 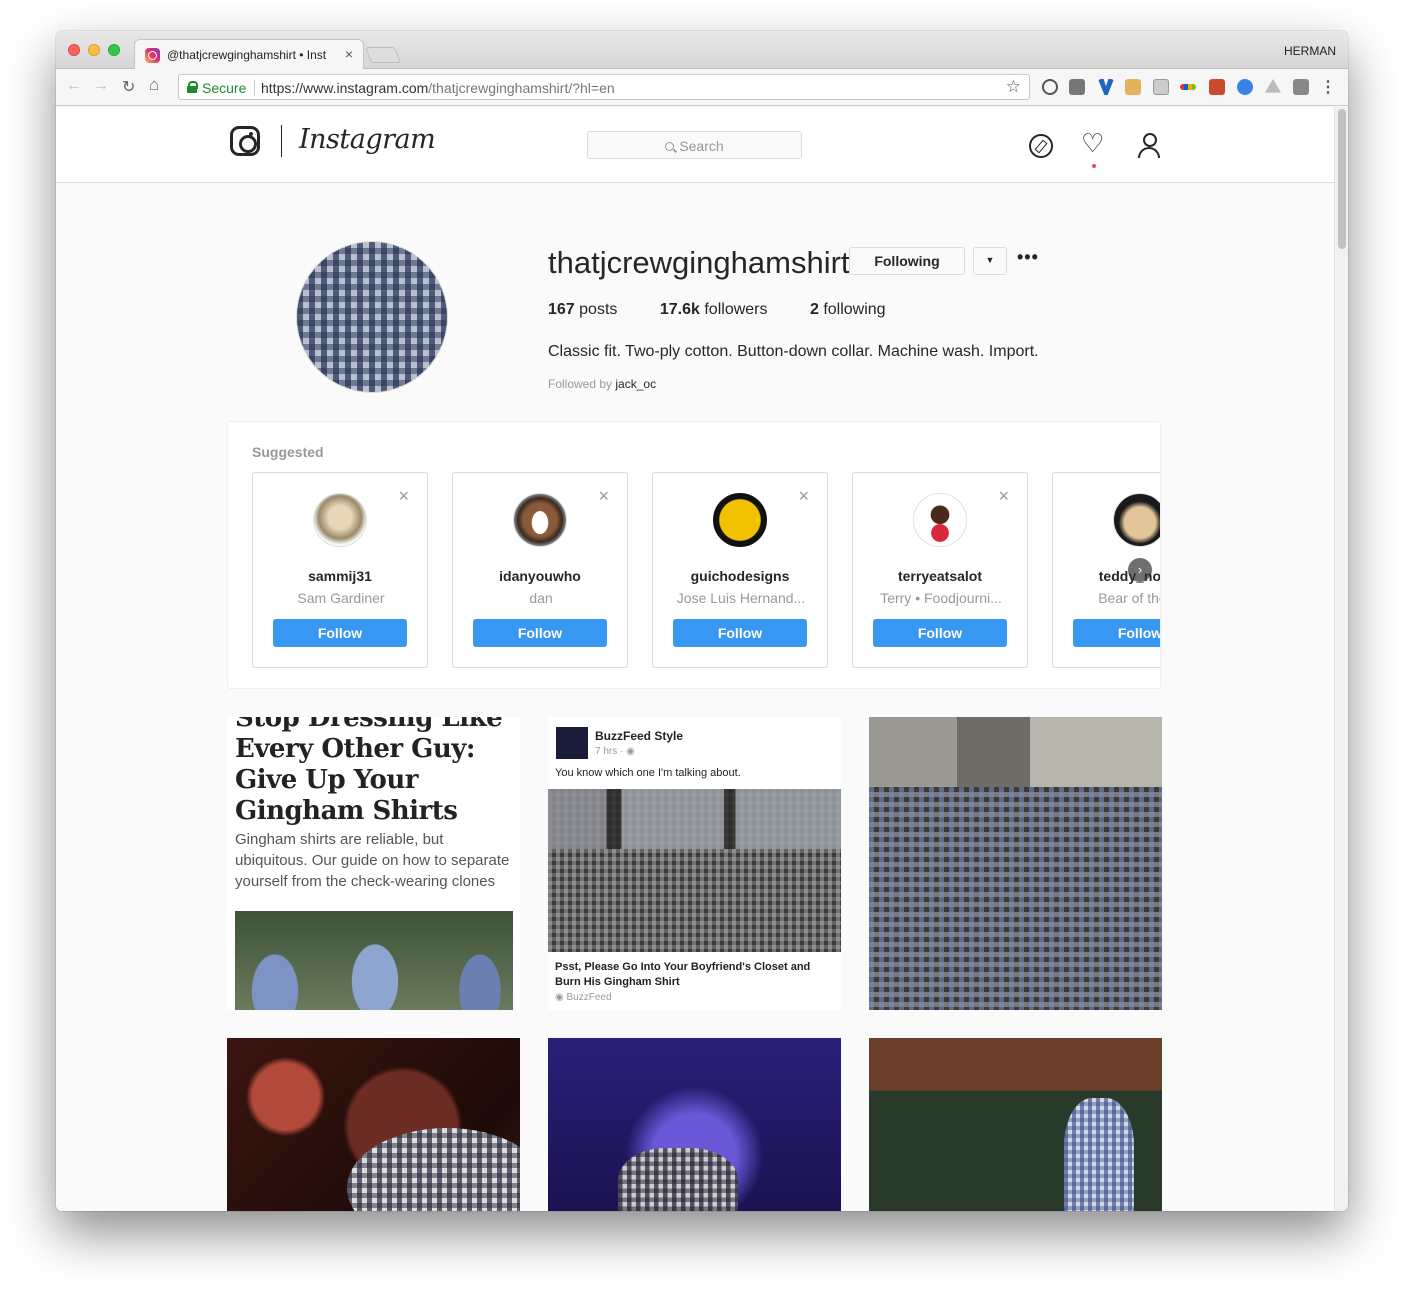 What do you see at coordinates (694, 870) in the screenshot?
I see `fb-photo` at bounding box center [694, 870].